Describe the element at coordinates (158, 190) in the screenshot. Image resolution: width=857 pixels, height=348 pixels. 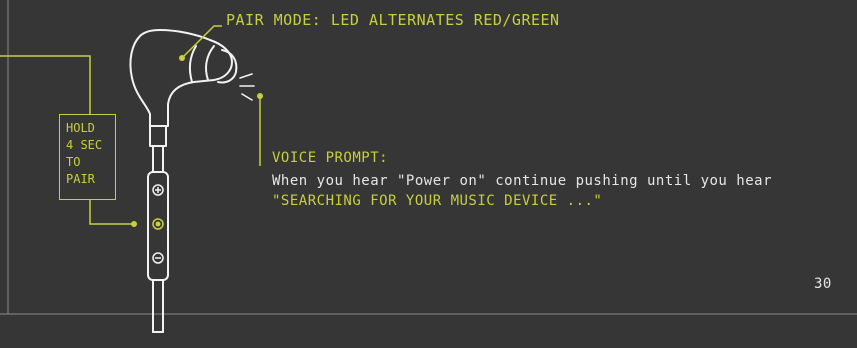
I see `plus-button-icon` at that location.